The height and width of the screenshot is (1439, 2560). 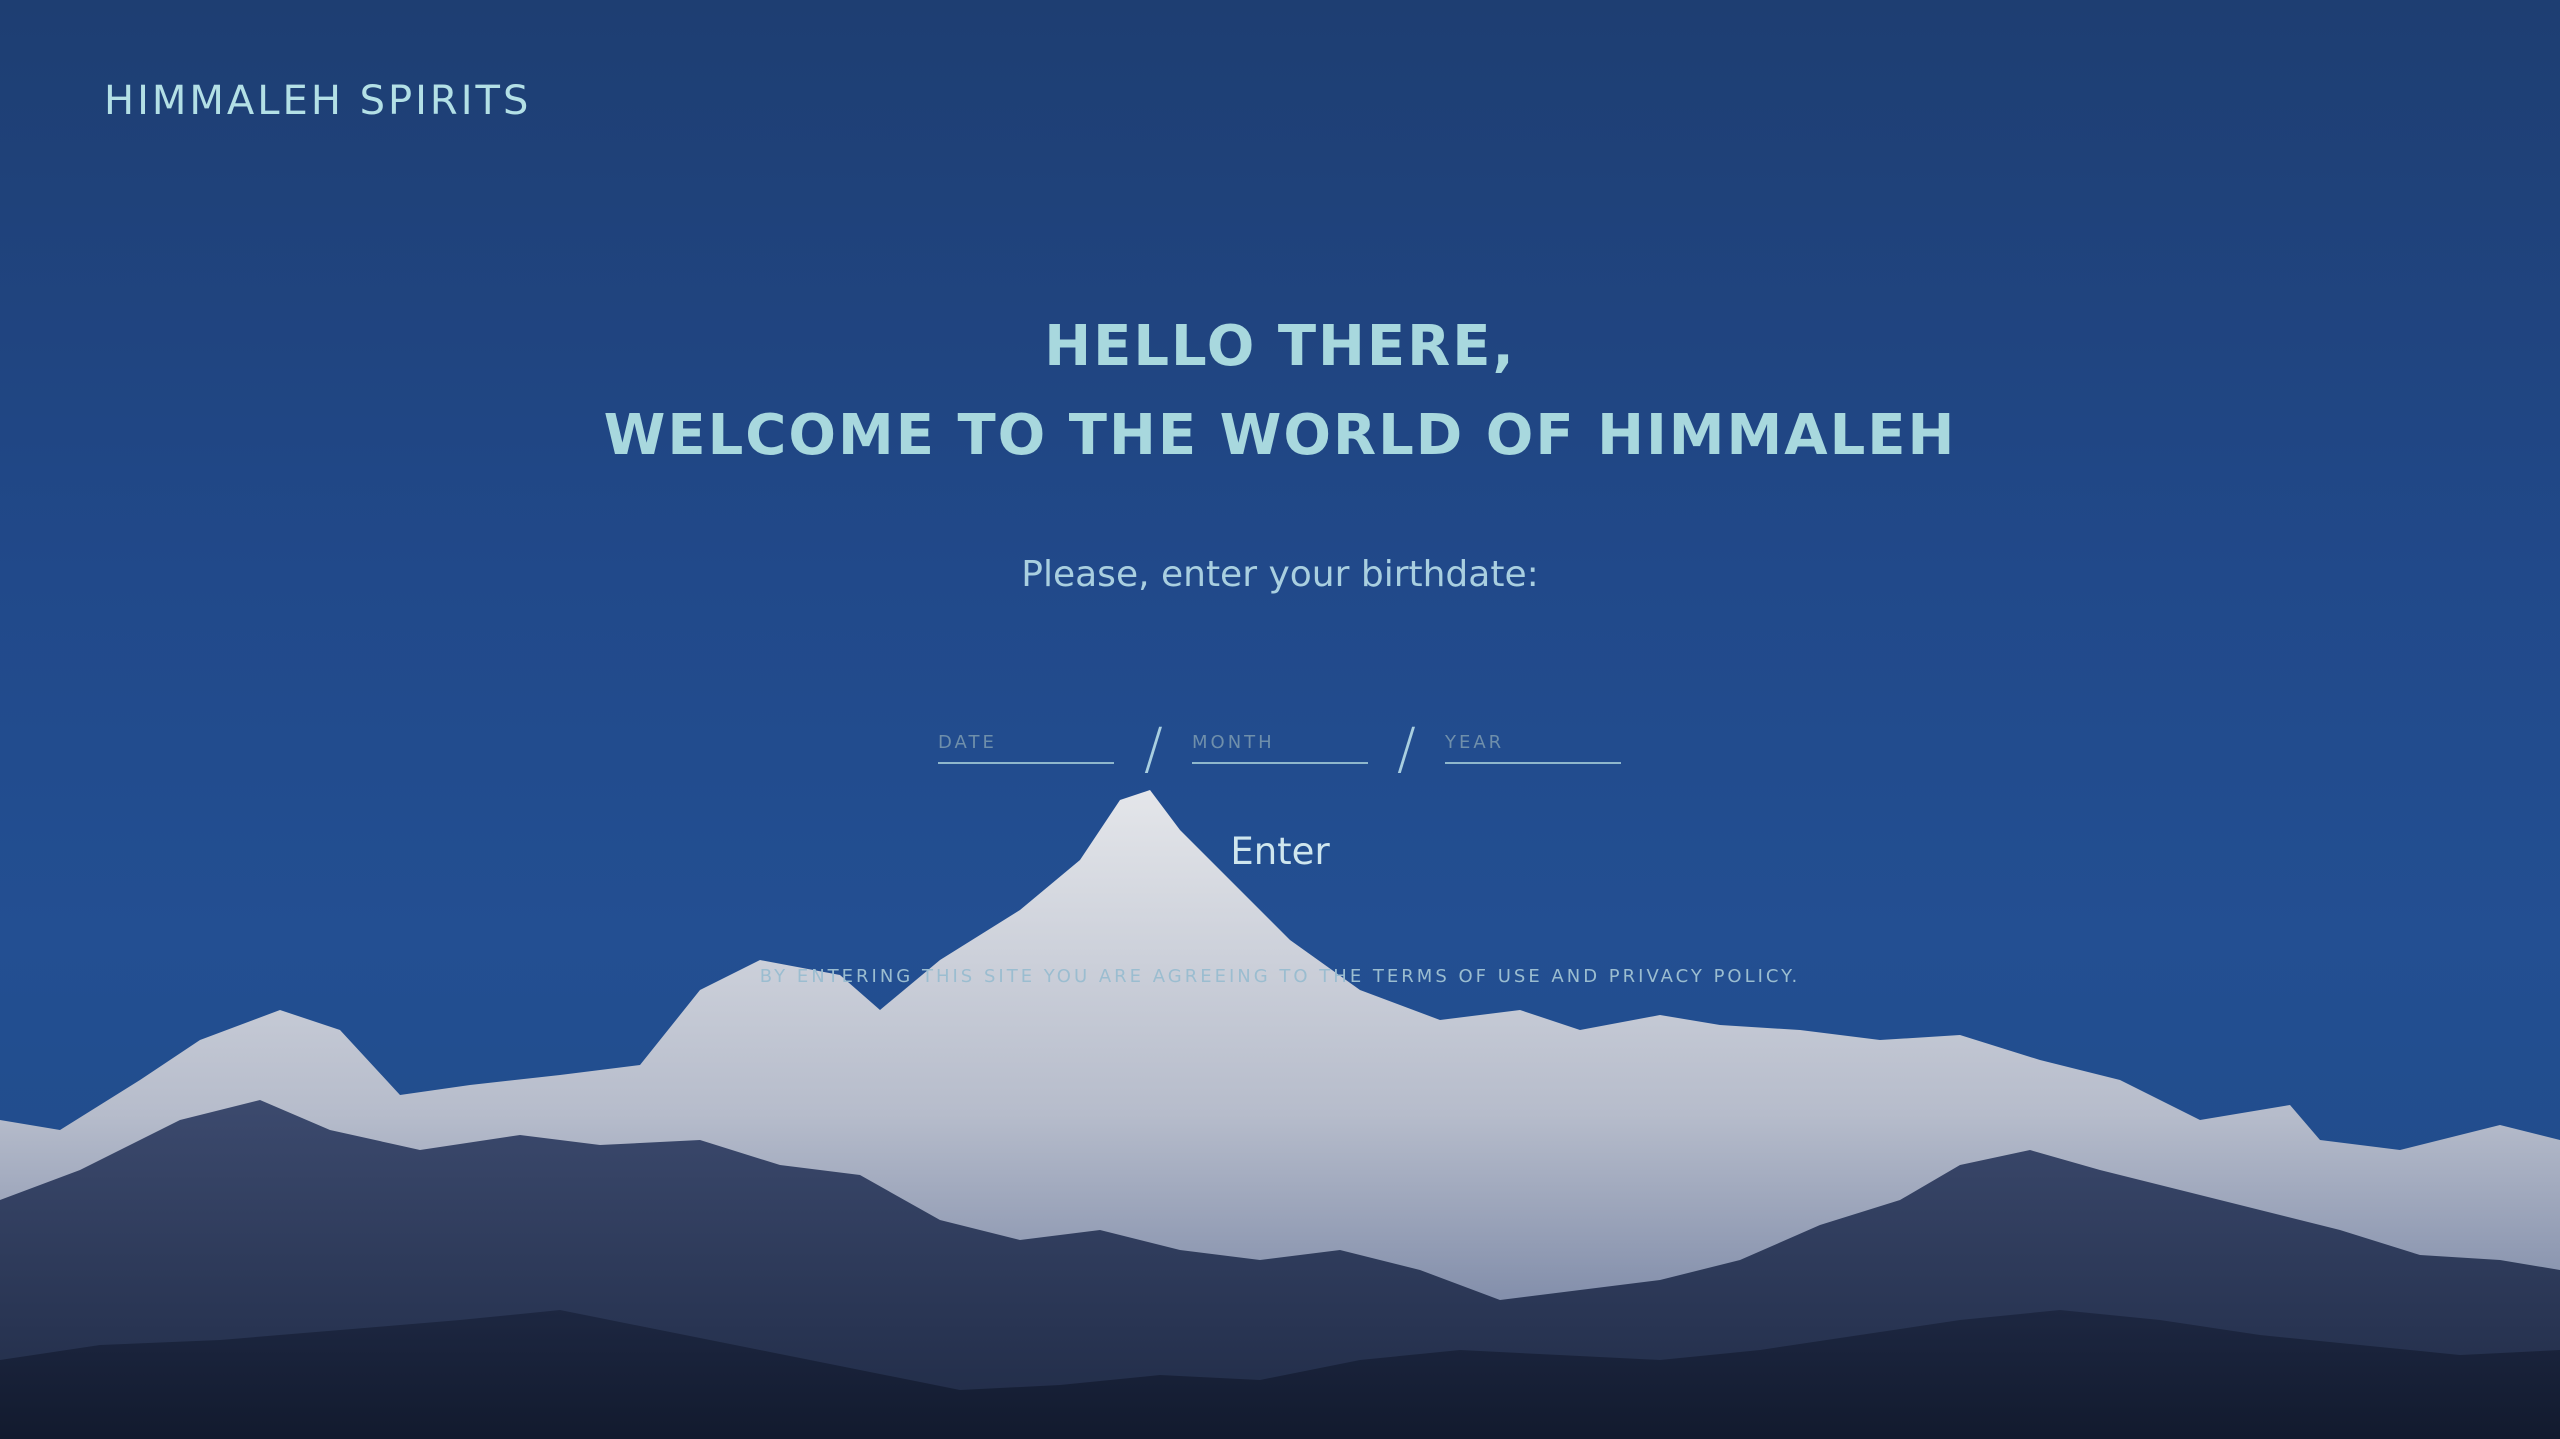 I want to click on birthdate-prompt: Please, enter your birthdate:, so click(x=1280, y=574).